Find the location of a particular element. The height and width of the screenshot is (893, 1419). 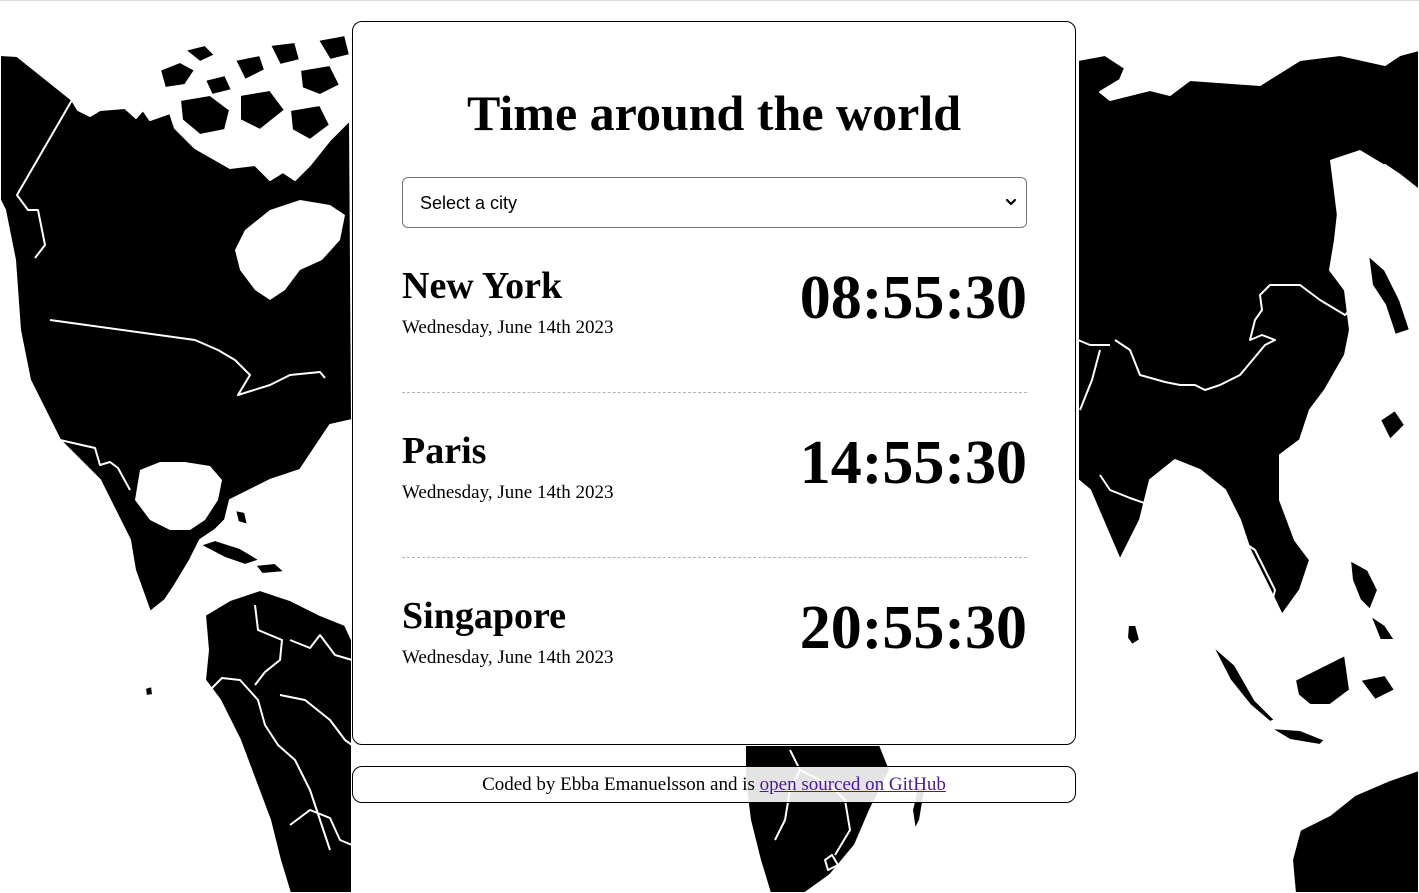

chevron-down-icon is located at coordinates (1011, 202).